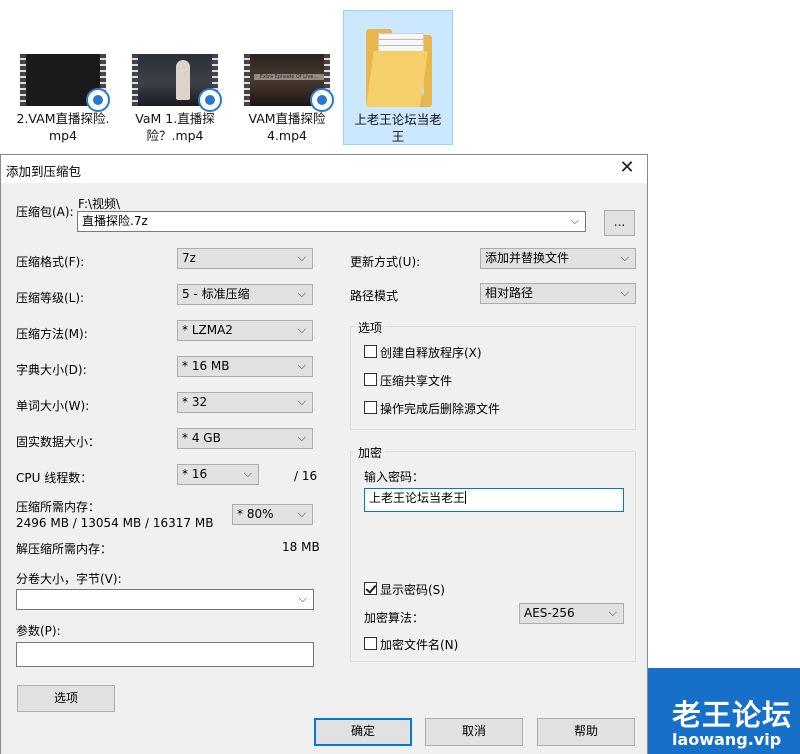 The image size is (800, 754). Describe the element at coordinates (493, 374) in the screenshot. I see `options-group: 选项 创建自释放程序(X) 压缩共享文件 操作完成后删除源文件` at that location.